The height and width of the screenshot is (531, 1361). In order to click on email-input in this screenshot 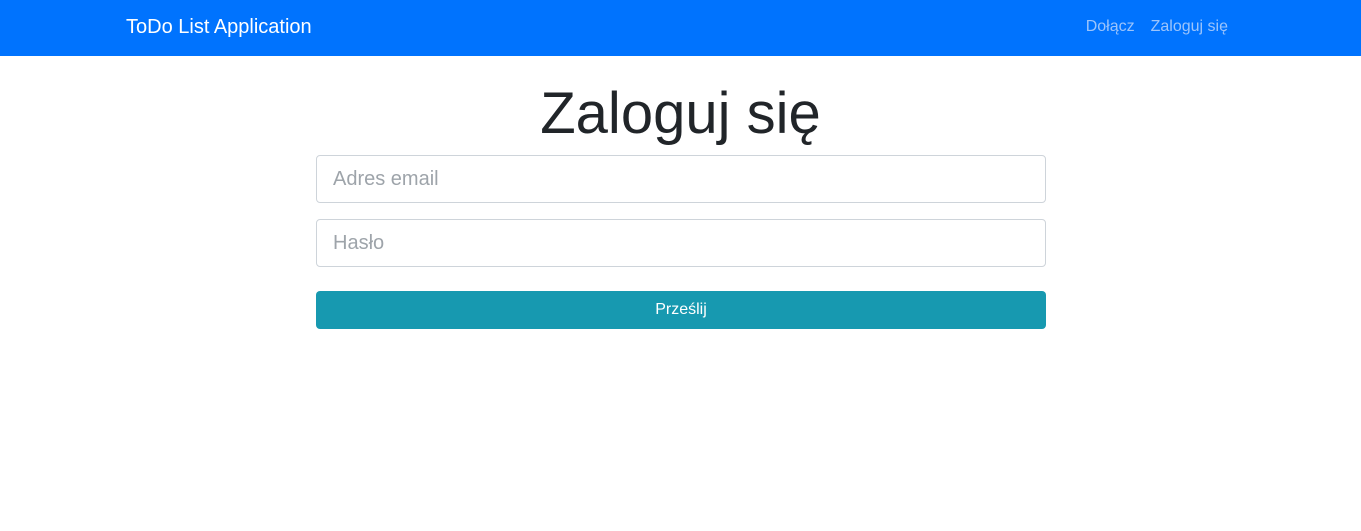, I will do `click(681, 179)`.